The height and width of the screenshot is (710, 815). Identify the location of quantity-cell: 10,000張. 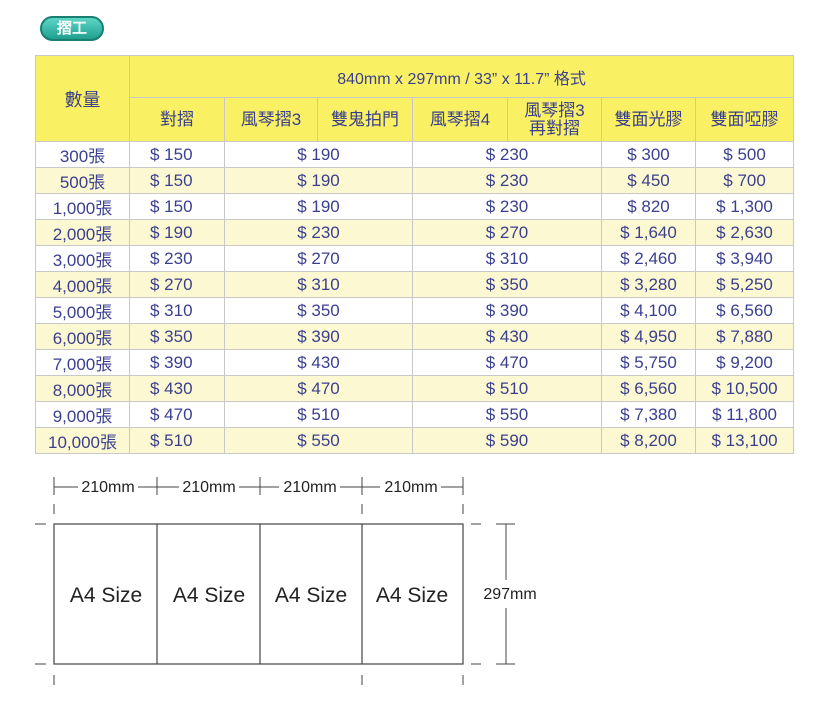
(82, 440).